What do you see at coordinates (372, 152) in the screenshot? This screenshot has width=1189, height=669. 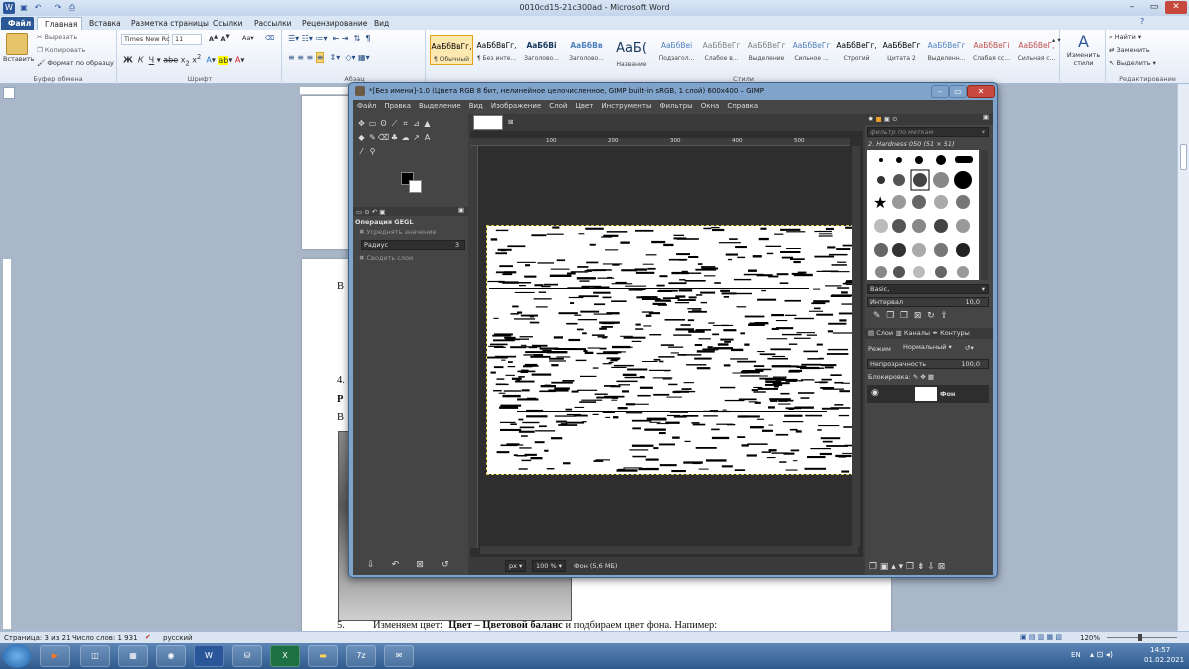 I see `zoom-tool-icon: ⚲` at bounding box center [372, 152].